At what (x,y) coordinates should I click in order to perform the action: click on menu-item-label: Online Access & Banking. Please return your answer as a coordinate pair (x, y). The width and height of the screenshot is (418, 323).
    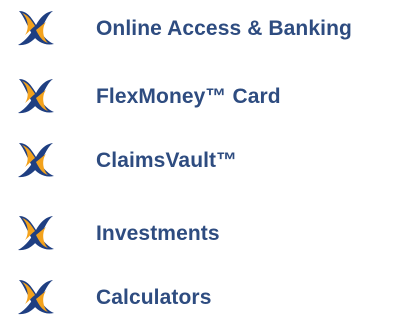
    Looking at the image, I should click on (224, 28).